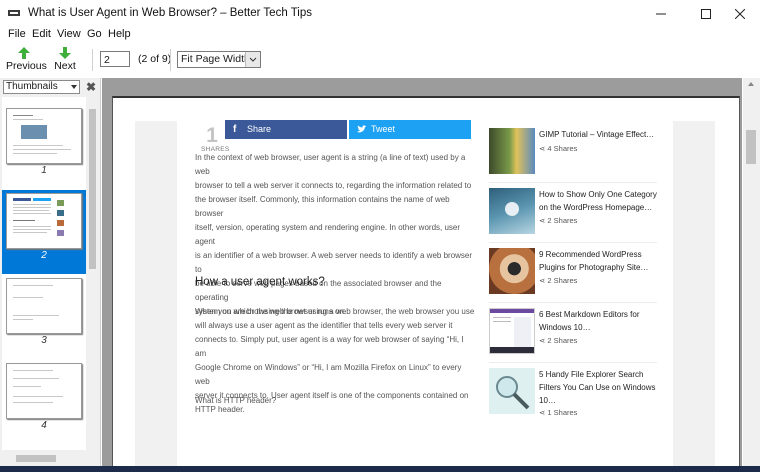 The width and height of the screenshot is (760, 472). What do you see at coordinates (215, 139) in the screenshot?
I see `share-count: 1 SHARES` at bounding box center [215, 139].